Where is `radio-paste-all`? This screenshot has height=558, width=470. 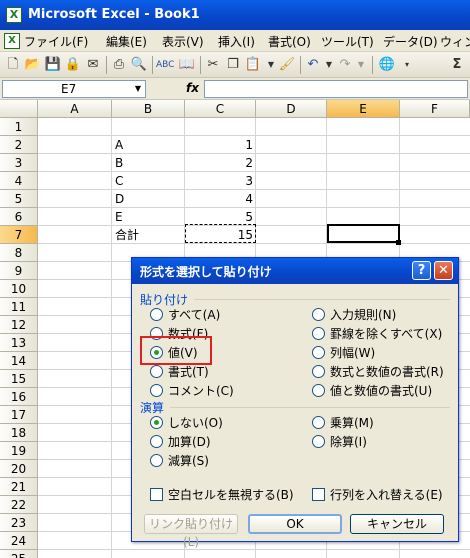 radio-paste-all is located at coordinates (156, 314).